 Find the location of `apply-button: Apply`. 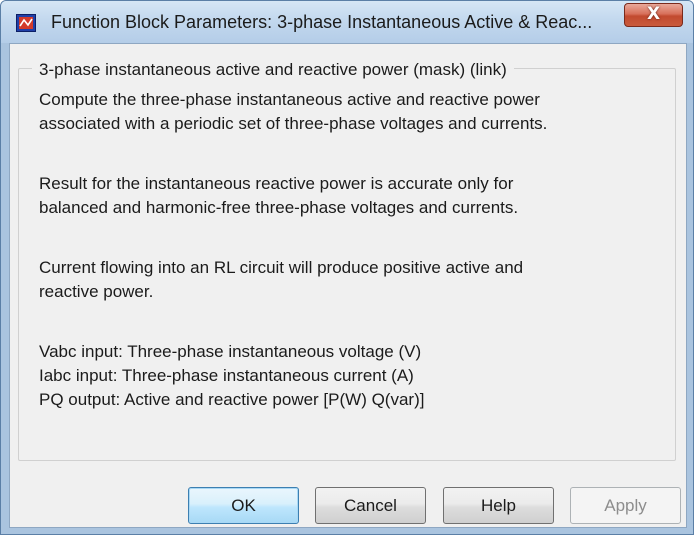

apply-button: Apply is located at coordinates (625, 505).